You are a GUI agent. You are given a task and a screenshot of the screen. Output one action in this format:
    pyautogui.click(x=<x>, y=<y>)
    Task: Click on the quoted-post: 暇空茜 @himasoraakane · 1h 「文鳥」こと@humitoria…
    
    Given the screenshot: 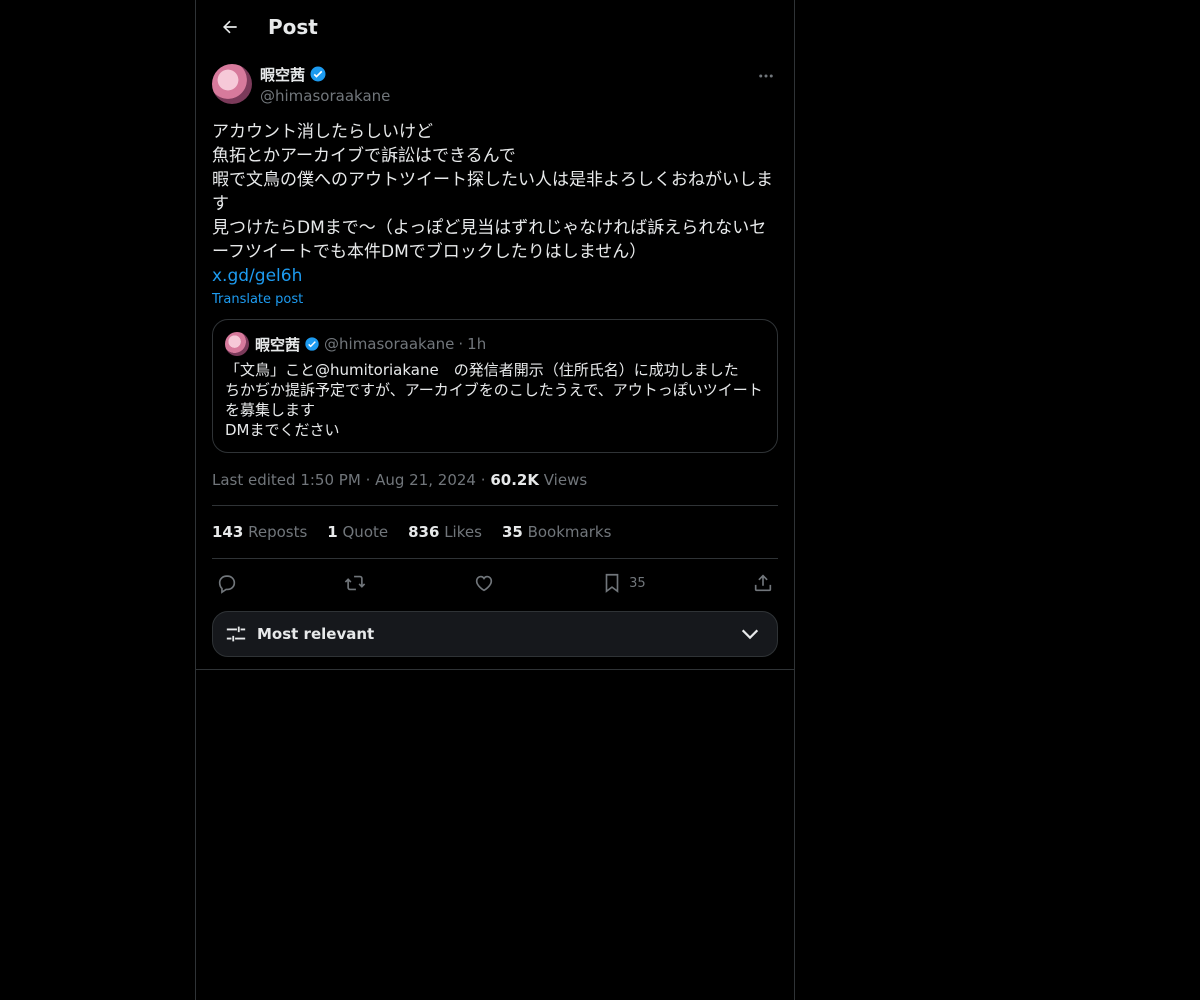 What is the action you would take?
    pyautogui.click(x=495, y=386)
    